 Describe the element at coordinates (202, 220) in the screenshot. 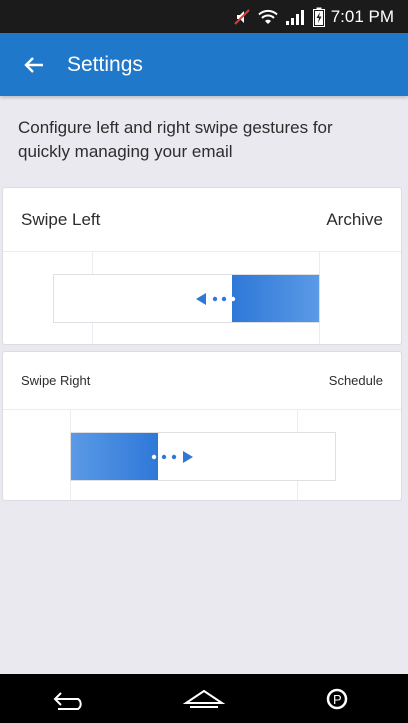

I see `swipe-left-row: Swipe Left Archive` at that location.